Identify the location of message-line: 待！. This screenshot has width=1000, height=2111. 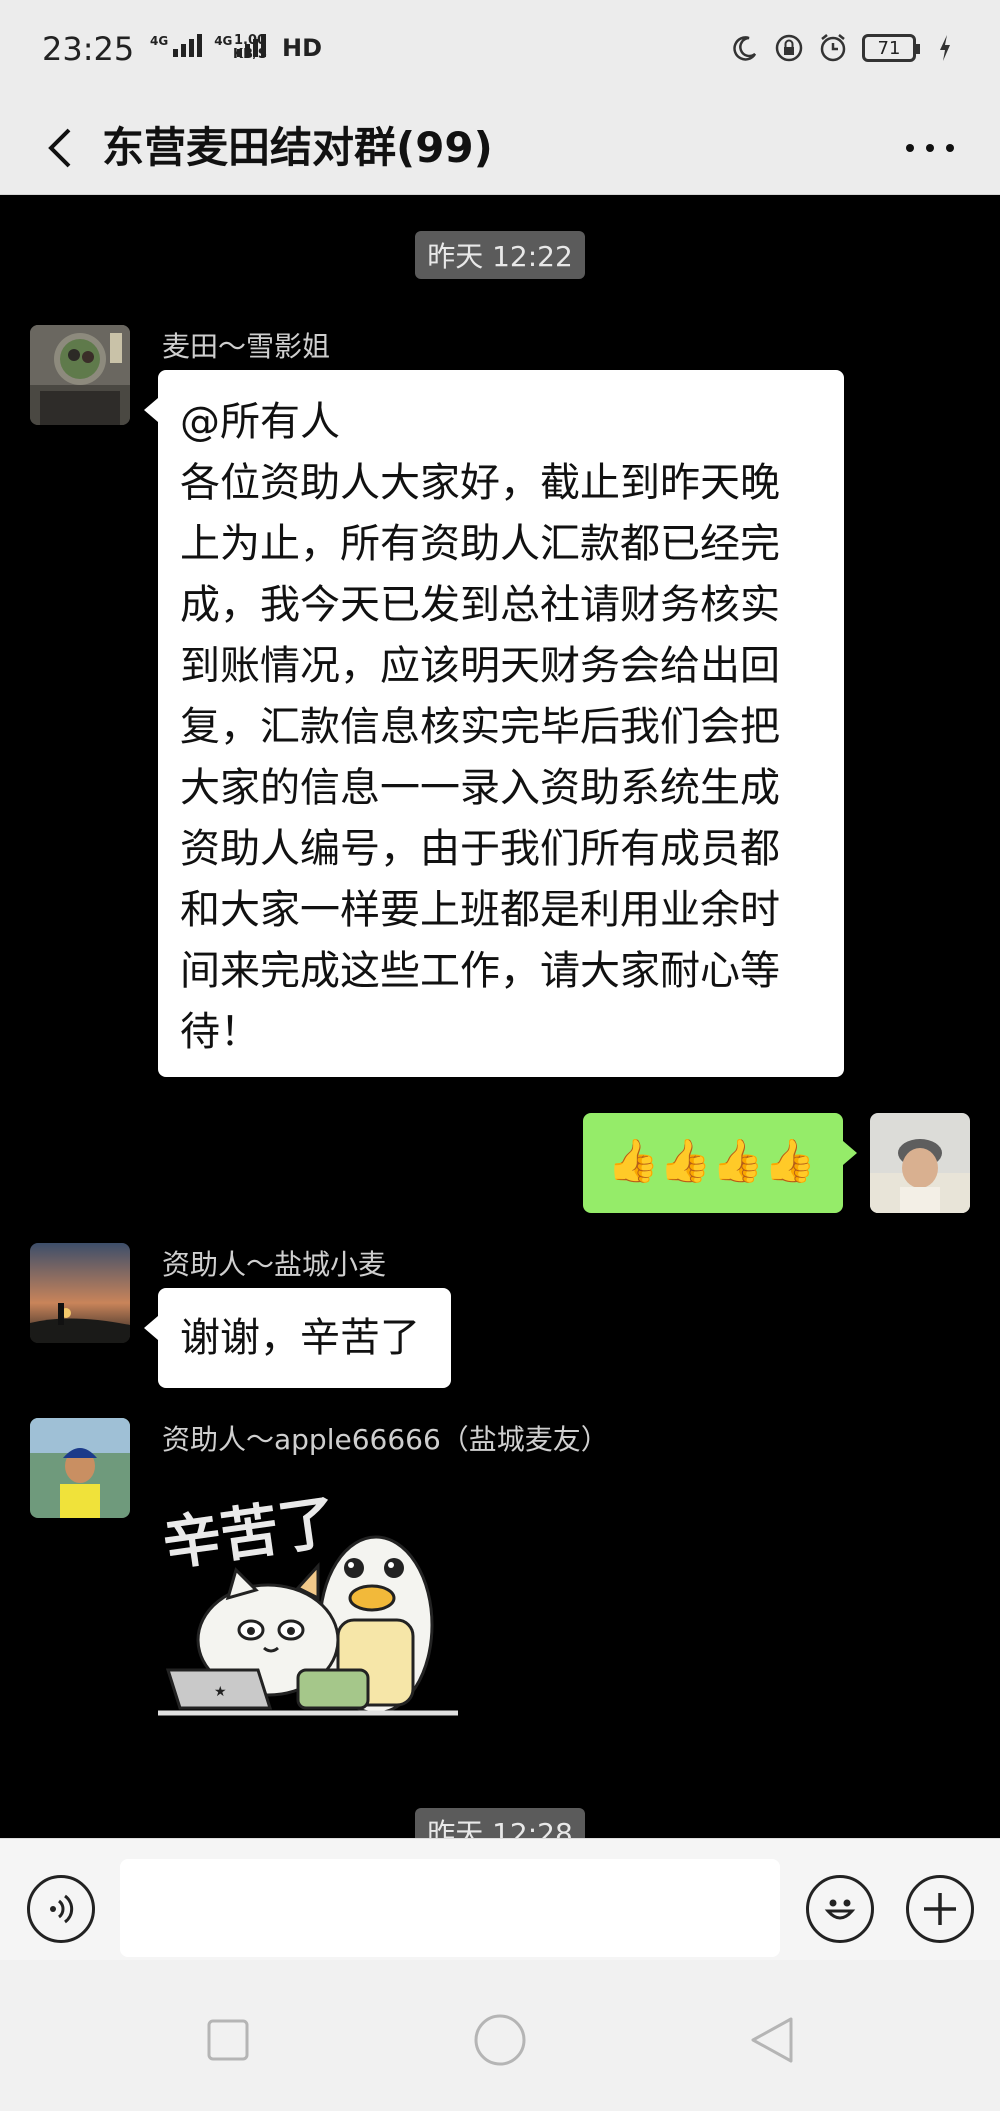
(220, 1032).